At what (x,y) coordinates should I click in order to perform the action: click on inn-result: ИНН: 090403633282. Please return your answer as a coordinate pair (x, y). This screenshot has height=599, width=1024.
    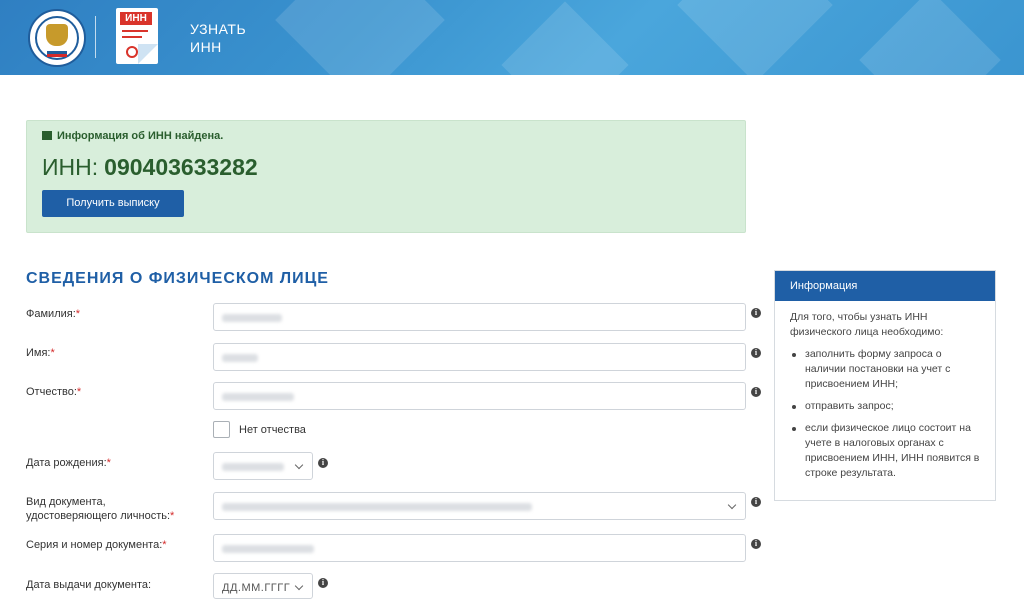
    Looking at the image, I should click on (150, 167).